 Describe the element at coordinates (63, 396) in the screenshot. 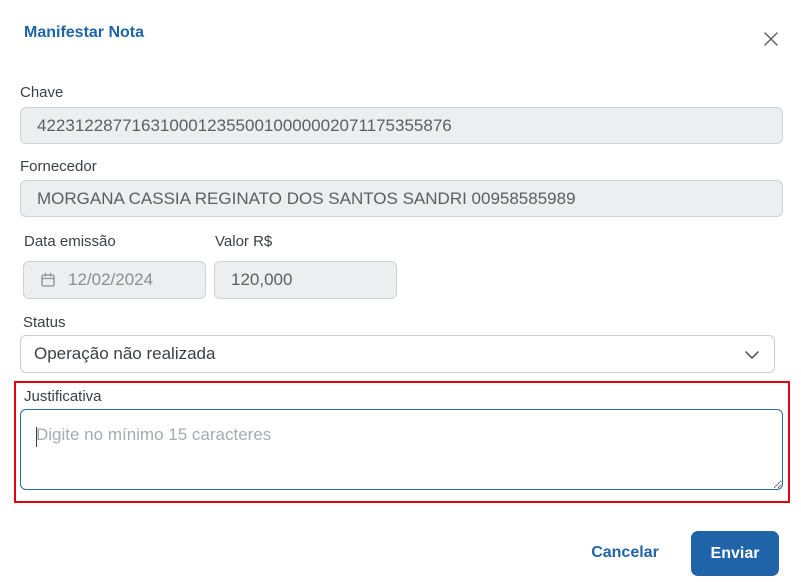

I see `justificativa-label: Justificativa` at that location.